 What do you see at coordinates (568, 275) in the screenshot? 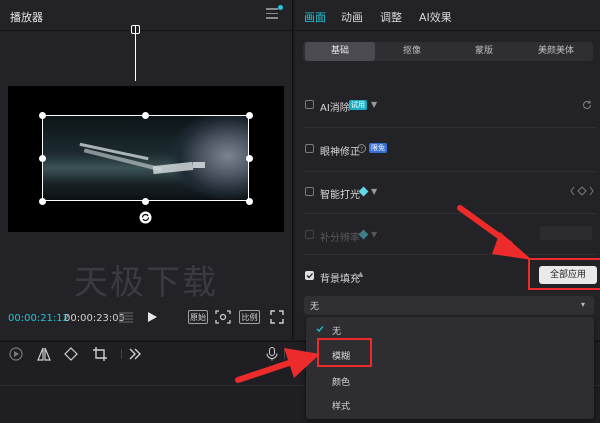
I see `apply-all-button: 全部应用` at bounding box center [568, 275].